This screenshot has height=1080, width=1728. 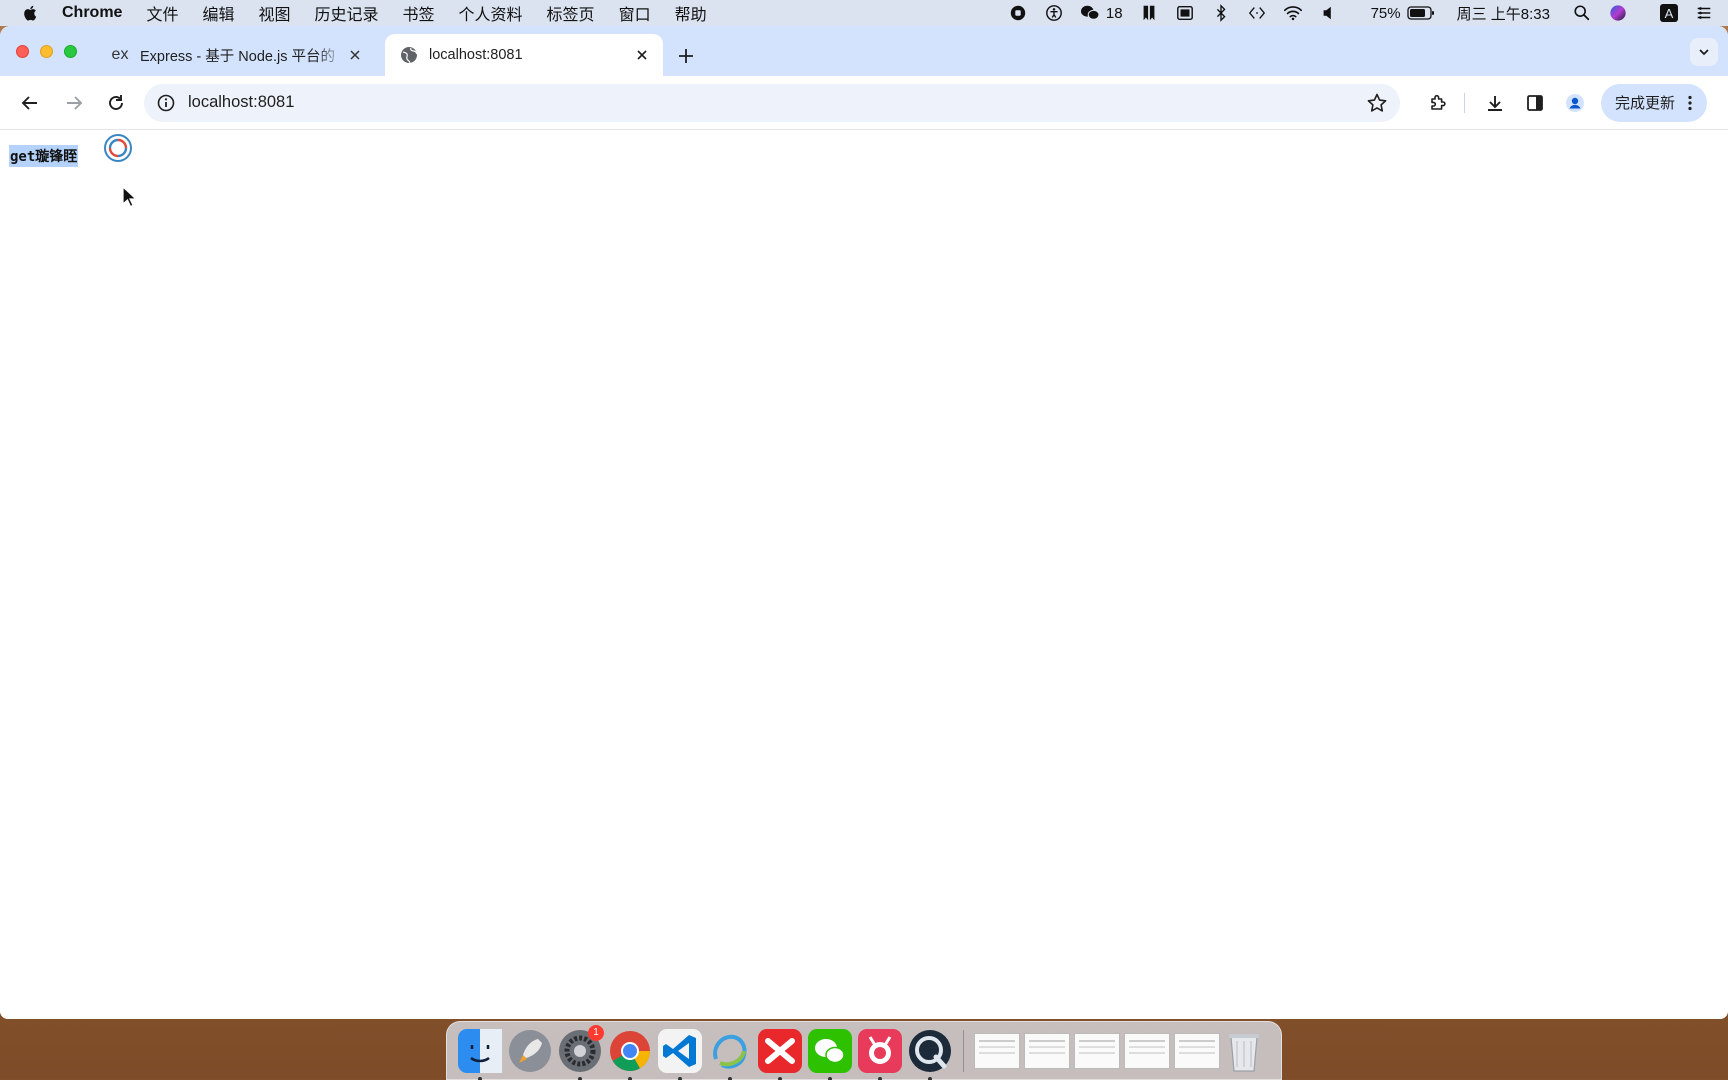 What do you see at coordinates (630, 1054) in the screenshot?
I see `chrome-icon` at bounding box center [630, 1054].